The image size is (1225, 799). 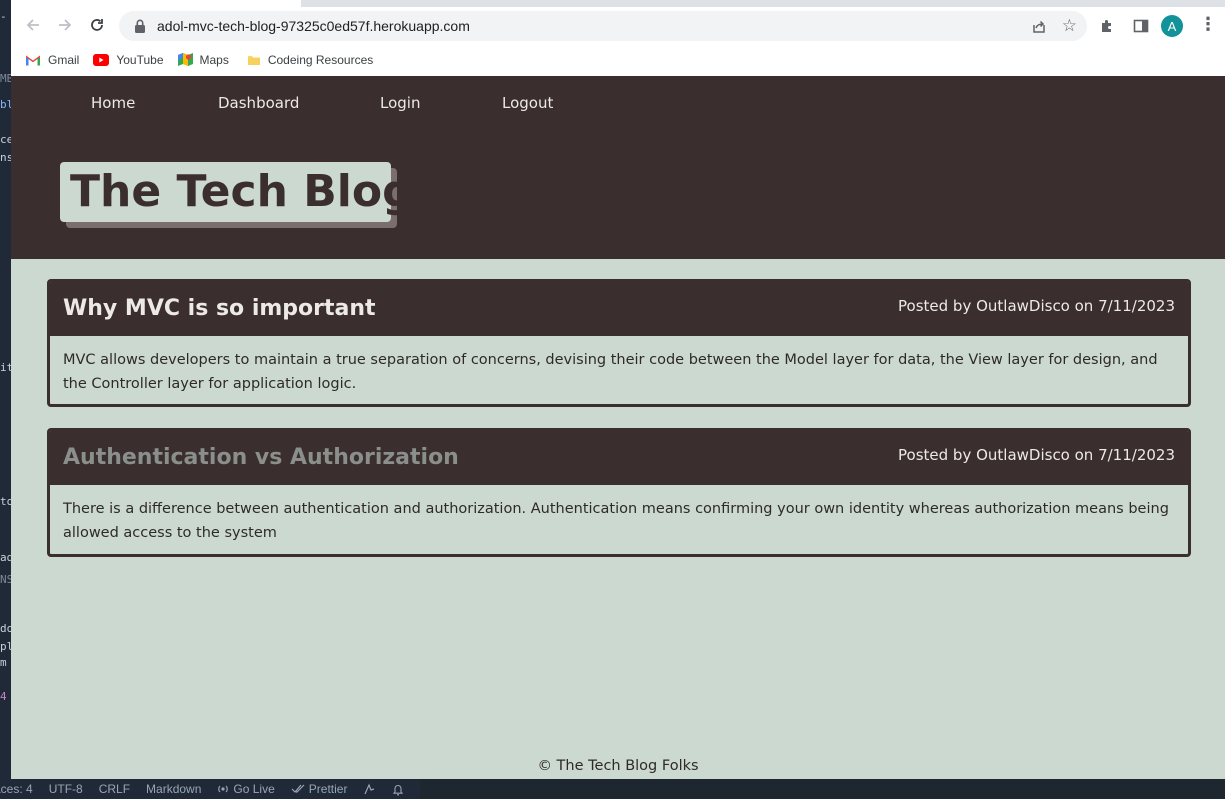 I want to click on nav-dashboard-link: Dashboard, so click(x=299, y=103).